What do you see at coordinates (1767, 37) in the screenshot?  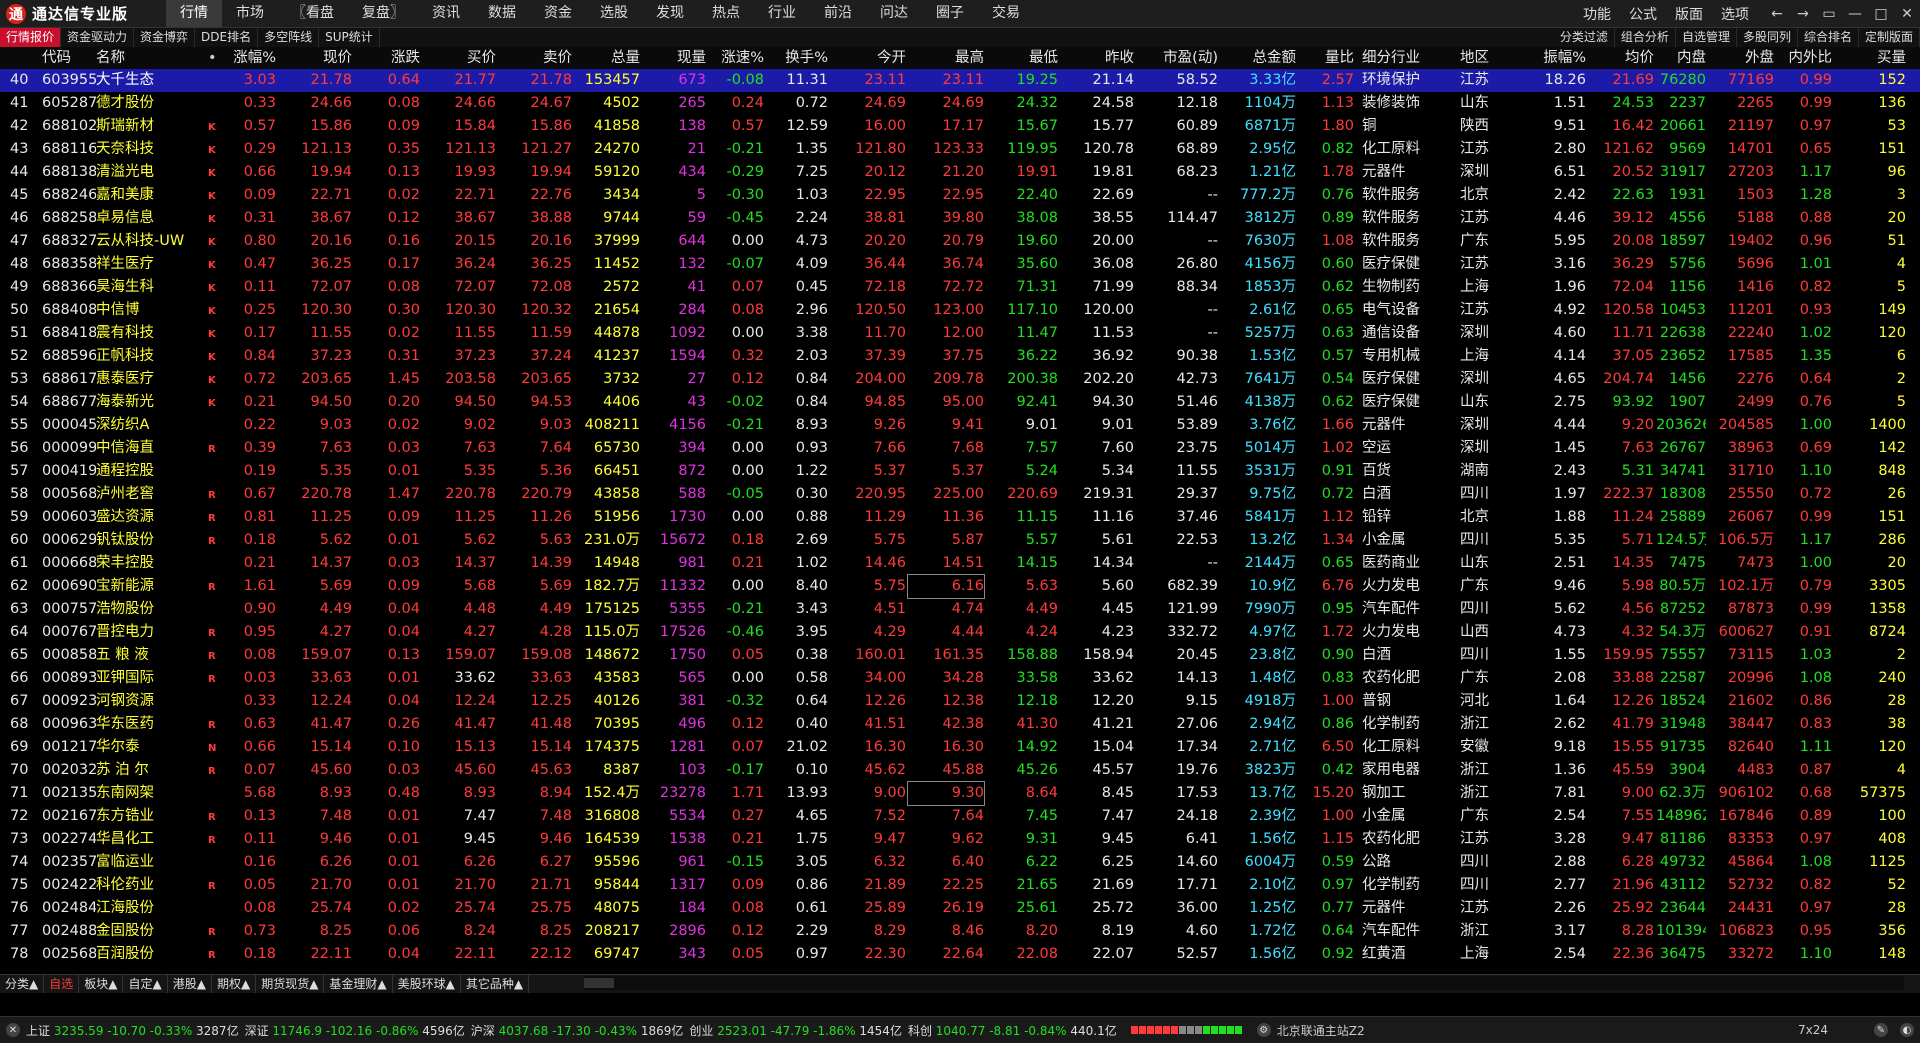 I see `toolbar-button: 多股同列` at bounding box center [1767, 37].